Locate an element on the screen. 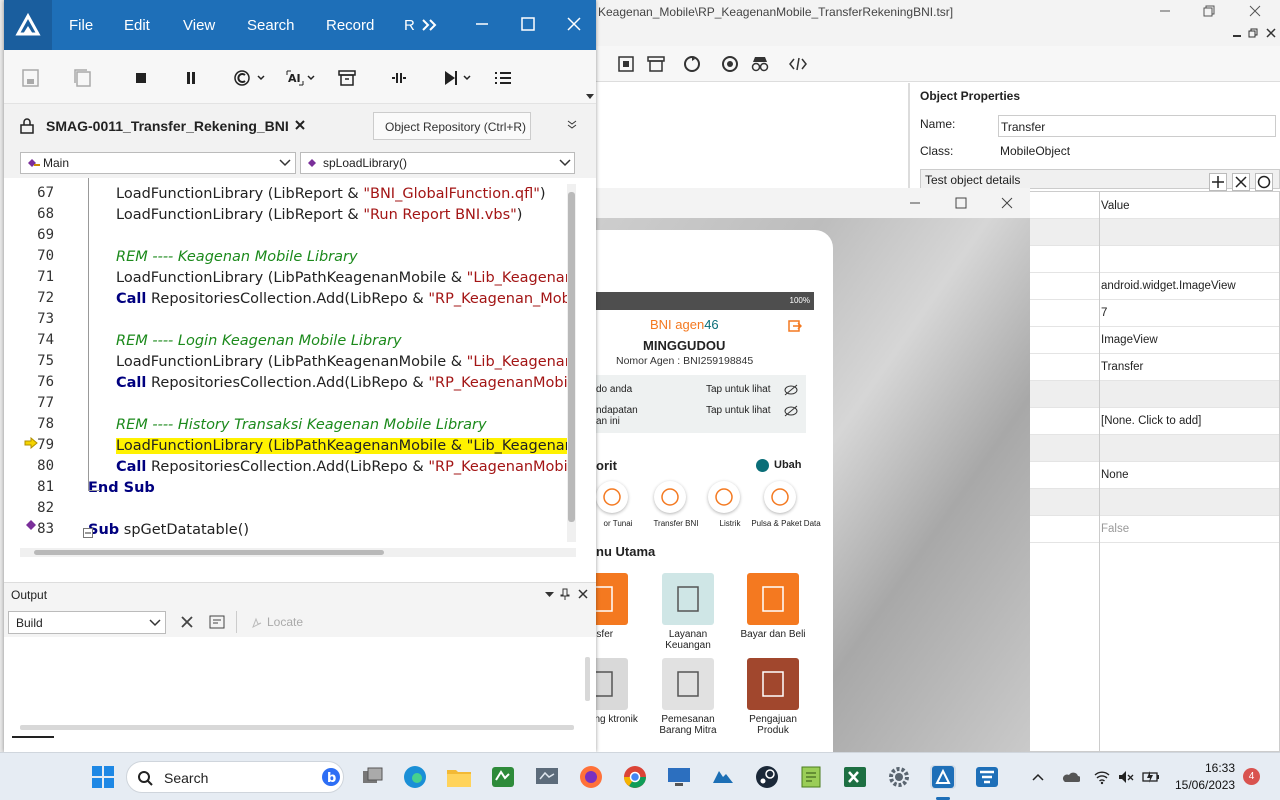  tap-to-view-1: Tap untuk lihat is located at coordinates (738, 389).